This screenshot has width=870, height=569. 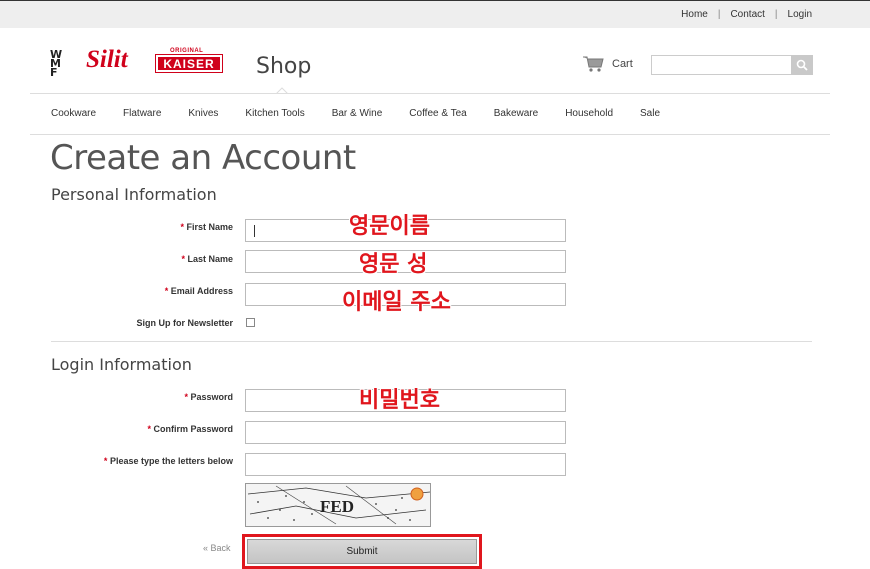 I want to click on cart-link: Cart, so click(x=607, y=64).